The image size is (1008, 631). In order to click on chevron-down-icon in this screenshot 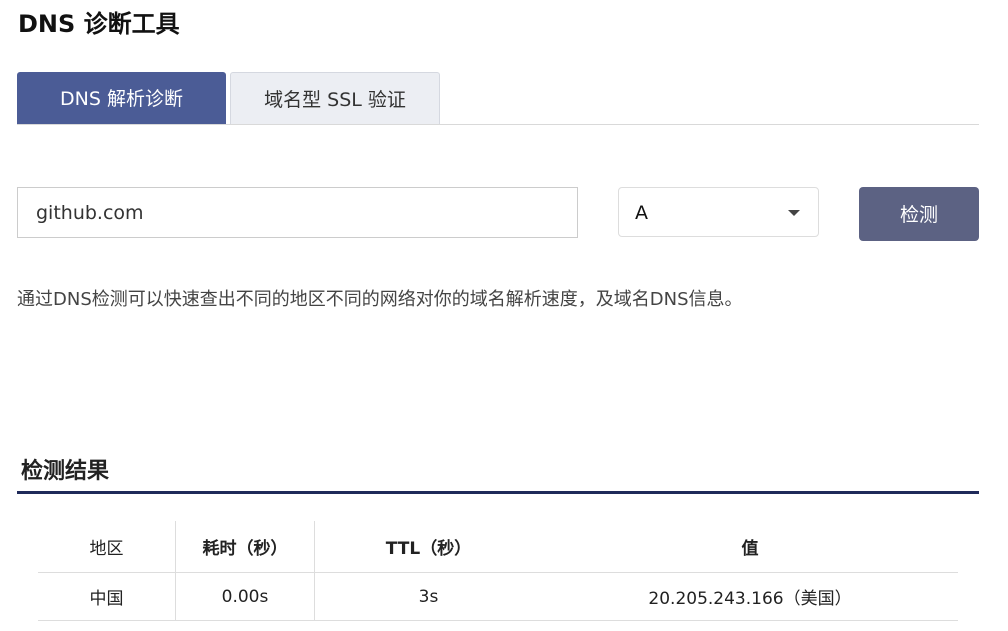, I will do `click(794, 213)`.